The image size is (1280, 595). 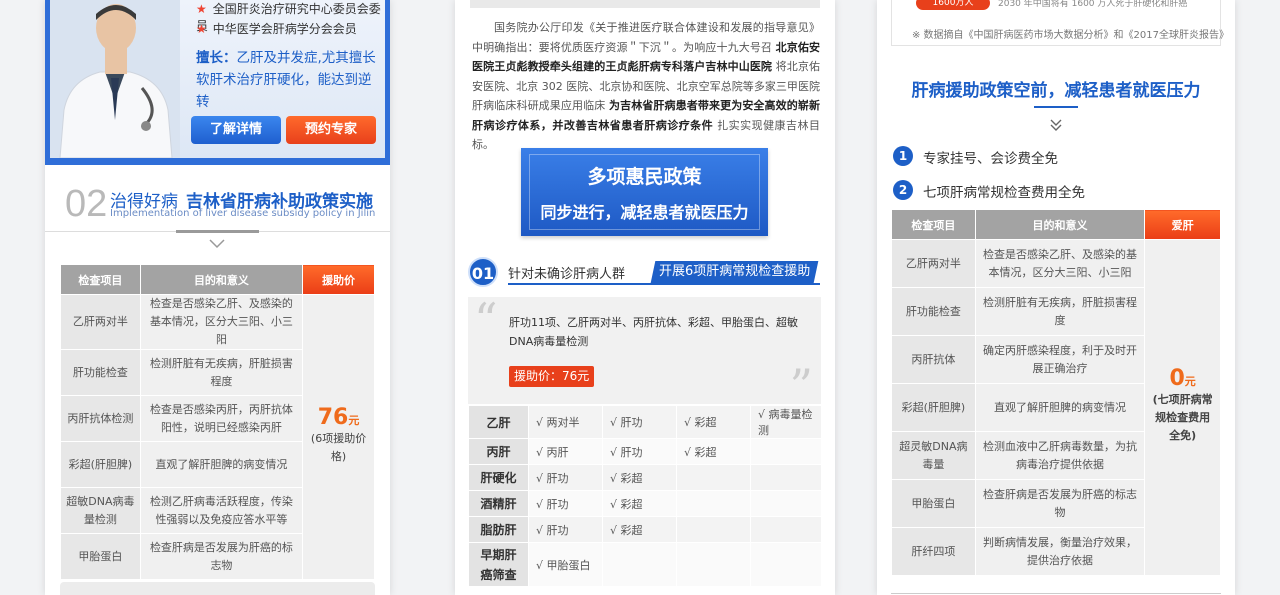 I want to click on benefit-text: 七项肝病常规检查费用全免, so click(x=1004, y=193).